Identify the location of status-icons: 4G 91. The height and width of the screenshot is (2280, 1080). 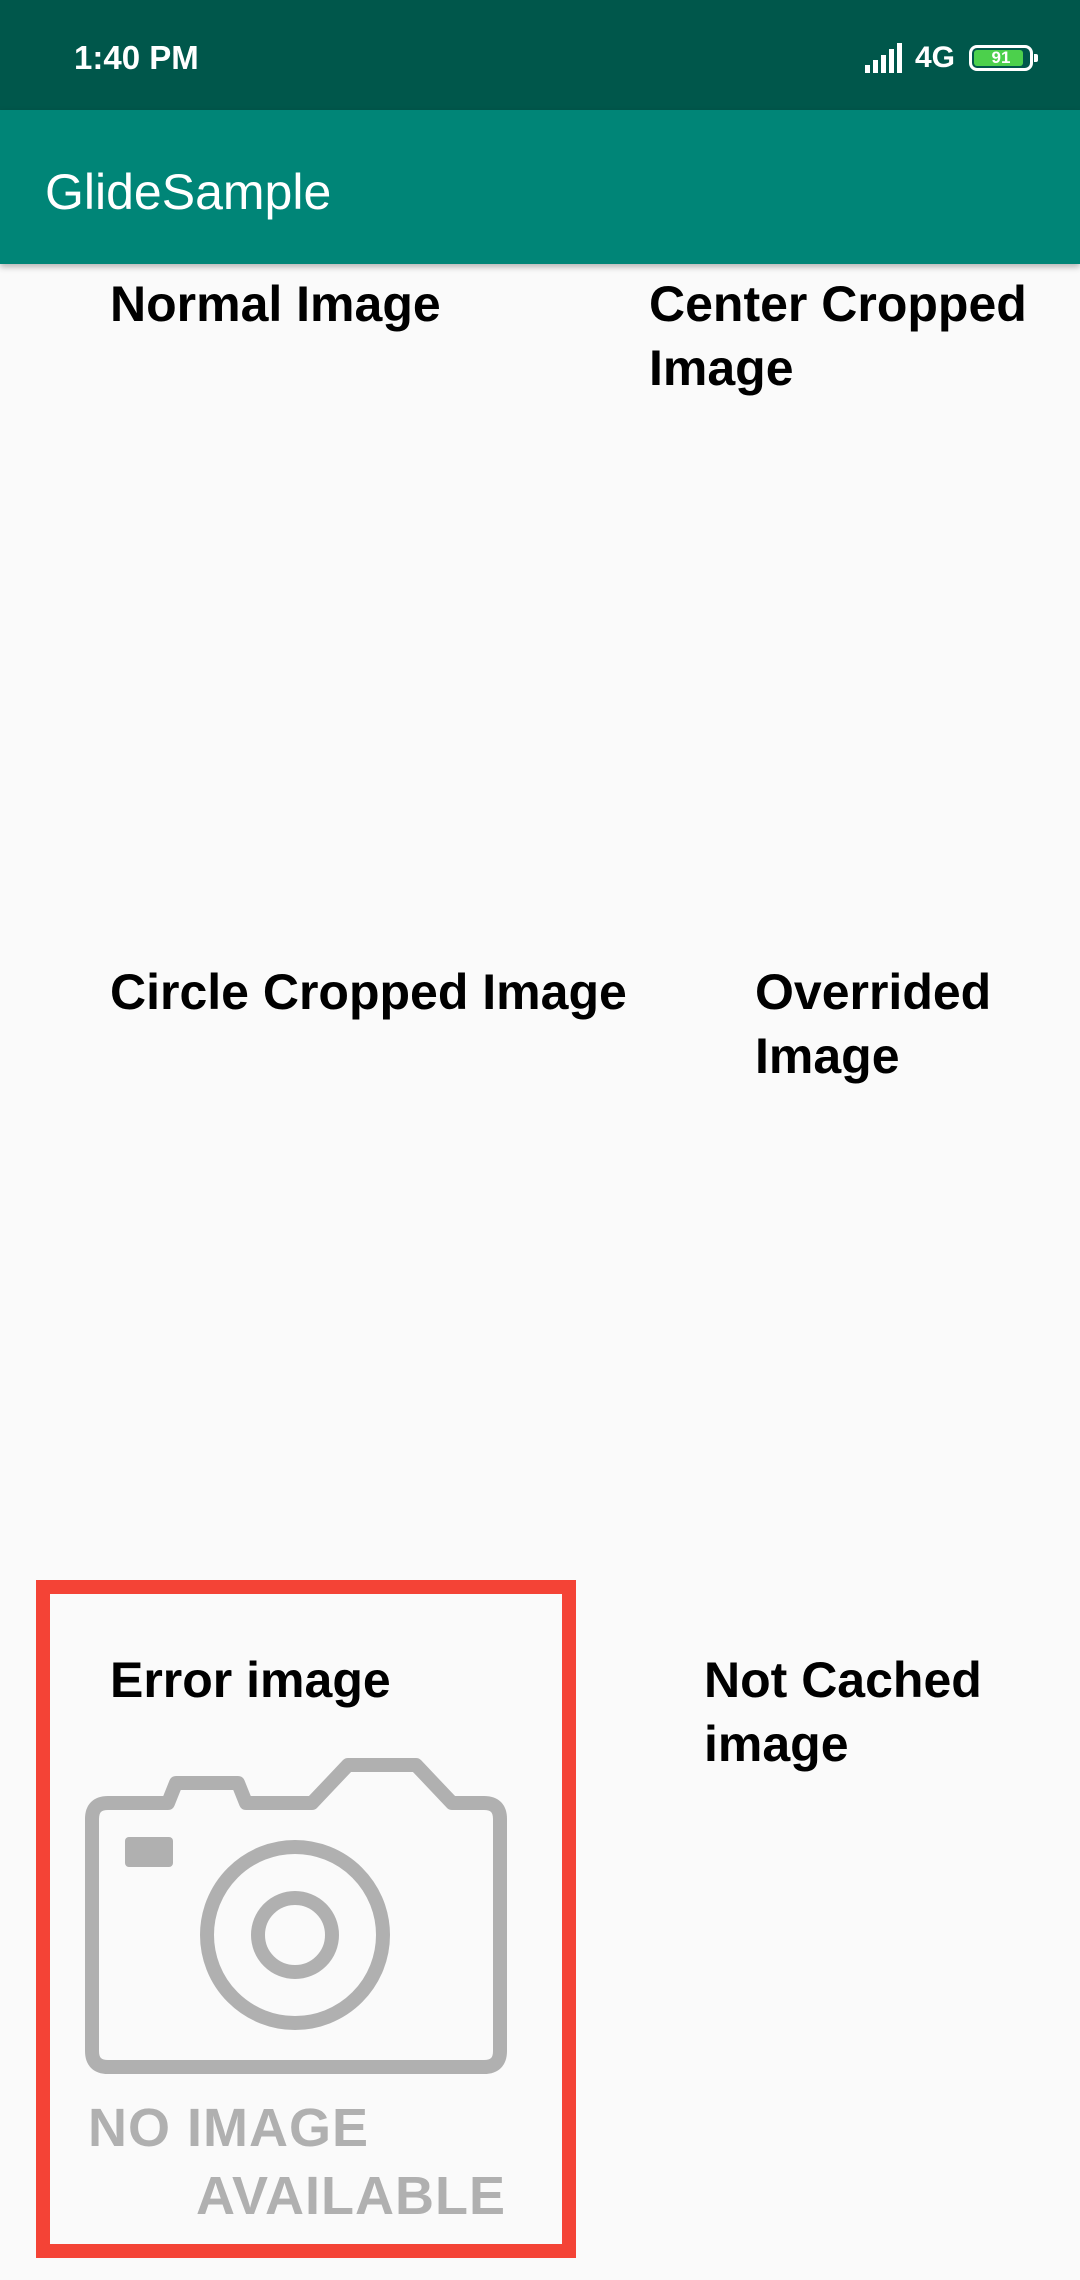
(951, 58).